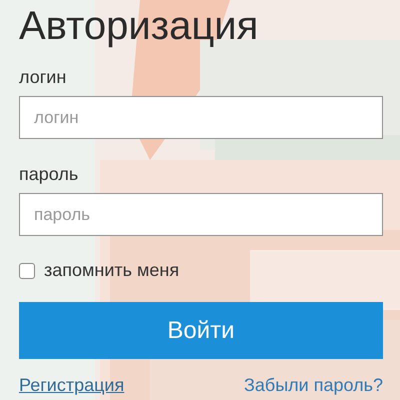  What do you see at coordinates (139, 26) in the screenshot?
I see `page-title: Авторизация` at bounding box center [139, 26].